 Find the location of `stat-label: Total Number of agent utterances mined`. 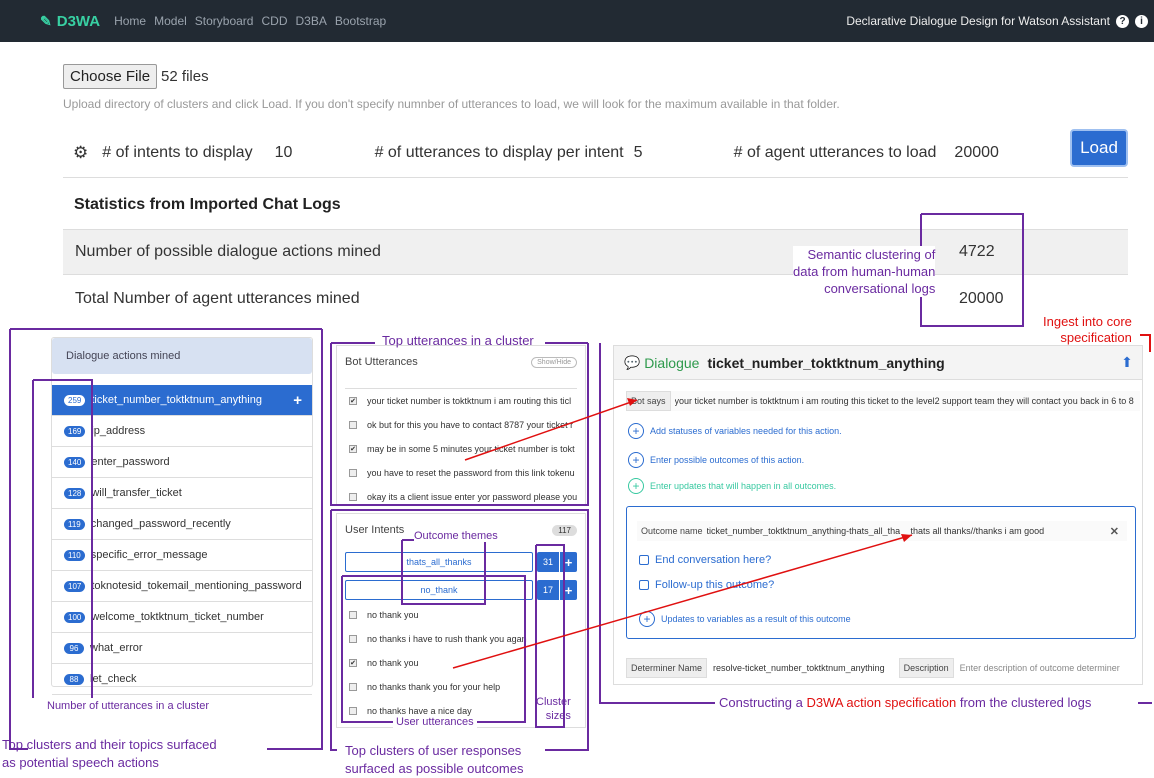

stat-label: Total Number of agent utterances mined is located at coordinates (217, 298).